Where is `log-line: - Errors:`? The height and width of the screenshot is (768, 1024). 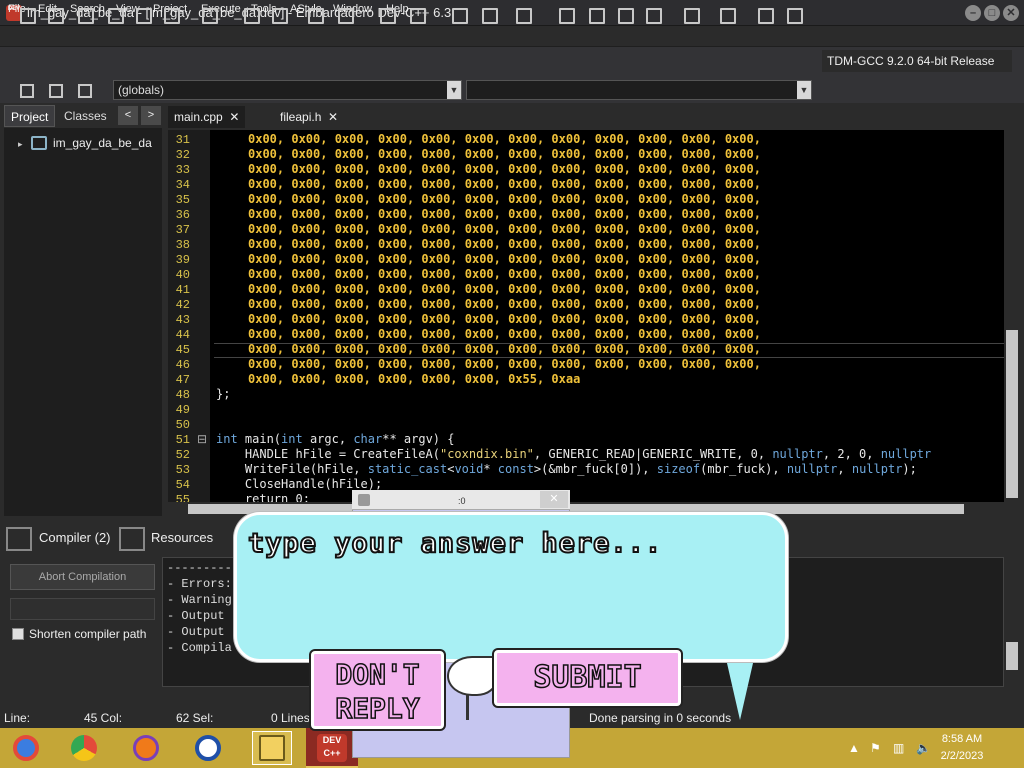
log-line: - Errors: is located at coordinates (199, 584).